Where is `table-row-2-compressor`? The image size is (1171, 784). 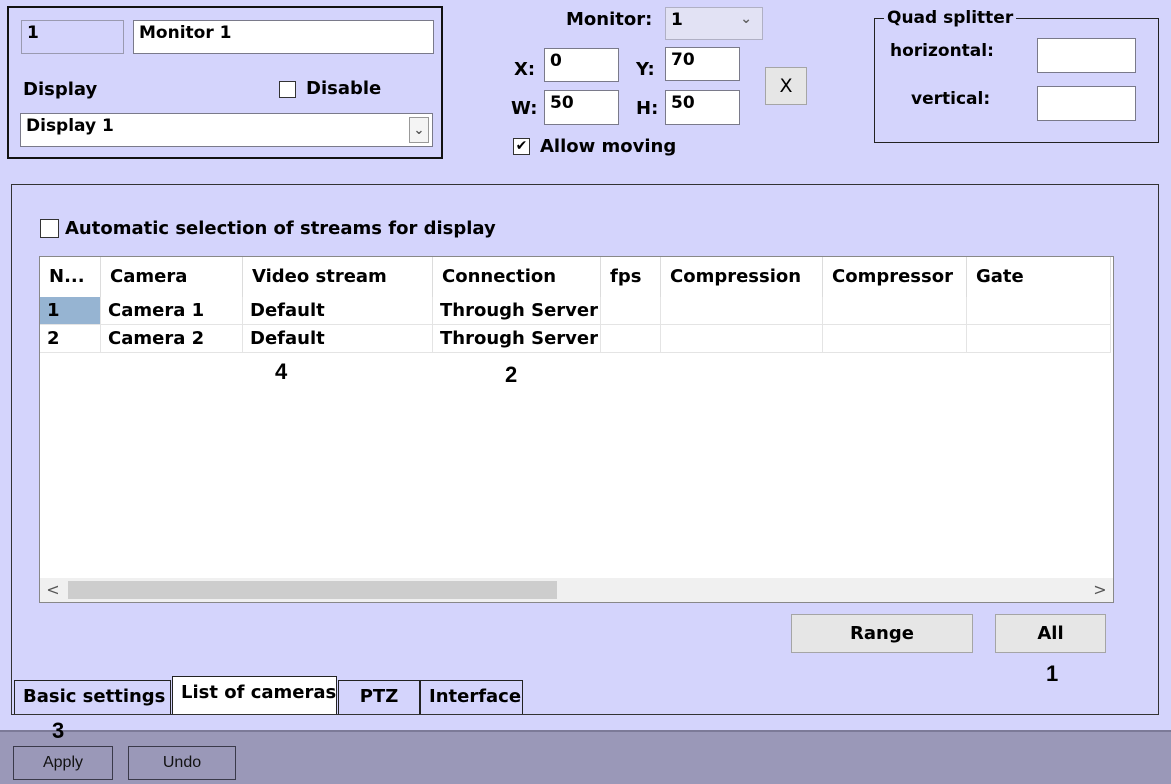 table-row-2-compressor is located at coordinates (895, 339).